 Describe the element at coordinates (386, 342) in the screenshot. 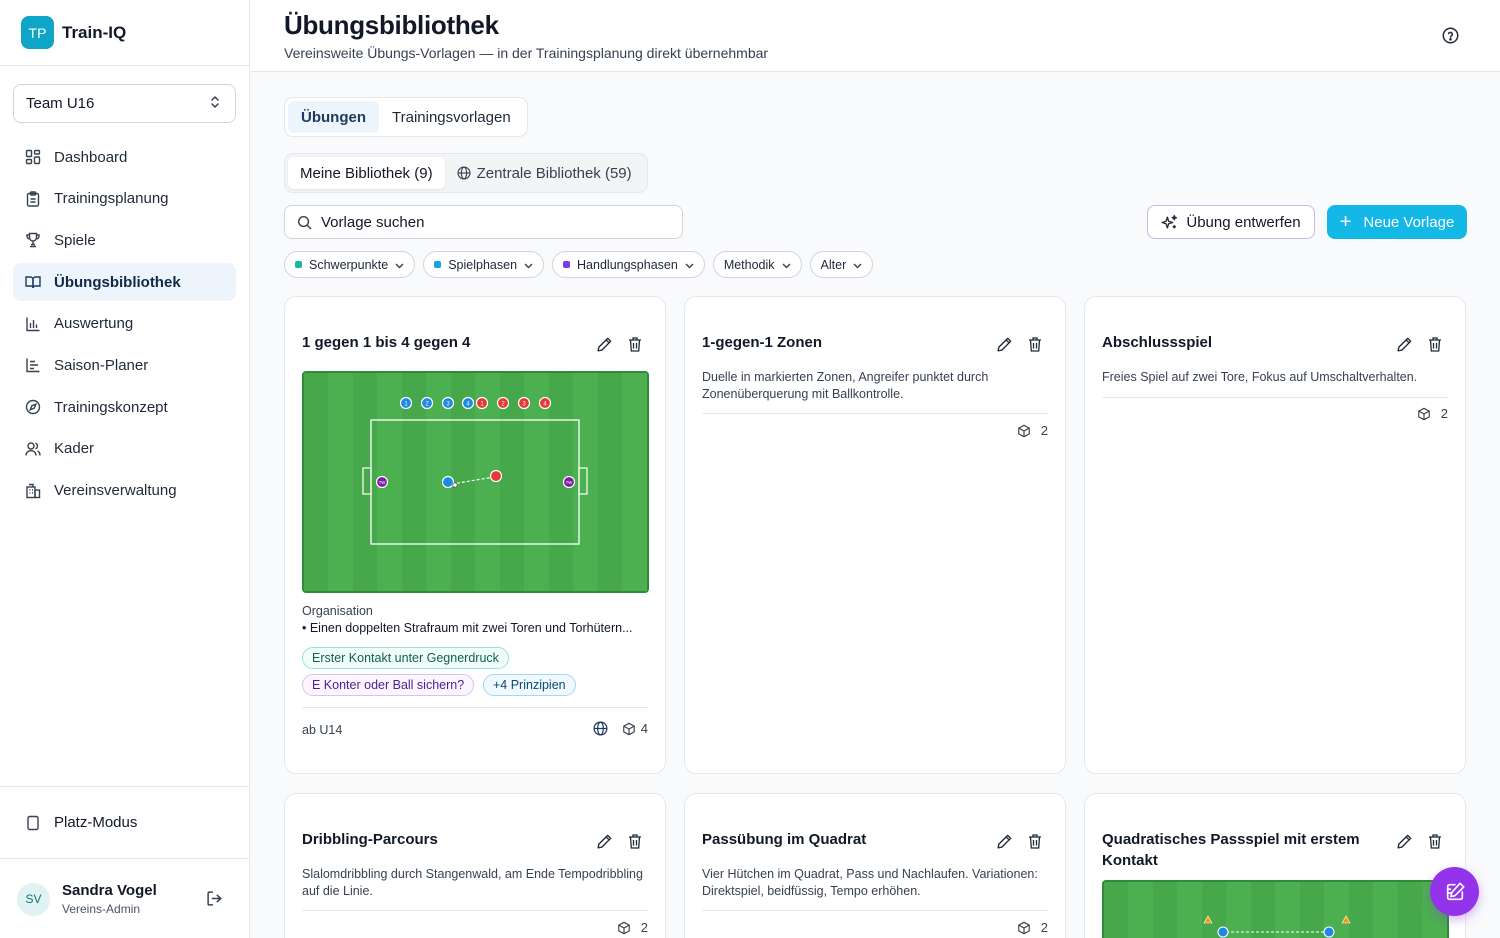

I see `card-title: 1 gegen 1 bis 4 gegen 4` at that location.